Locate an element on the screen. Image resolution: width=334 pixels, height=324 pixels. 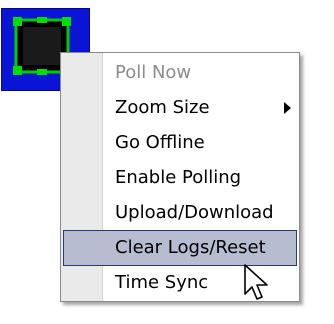
menu-item-label: Upload/Download is located at coordinates (194, 212).